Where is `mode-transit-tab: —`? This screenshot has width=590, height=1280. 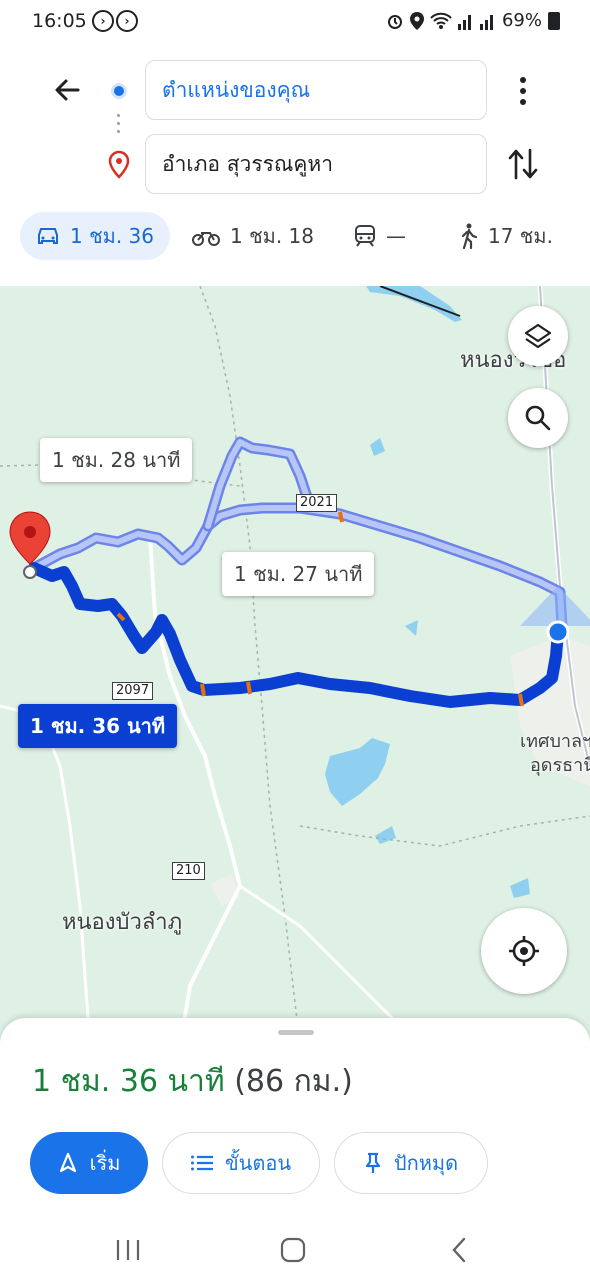 mode-transit-tab: — is located at coordinates (380, 236).